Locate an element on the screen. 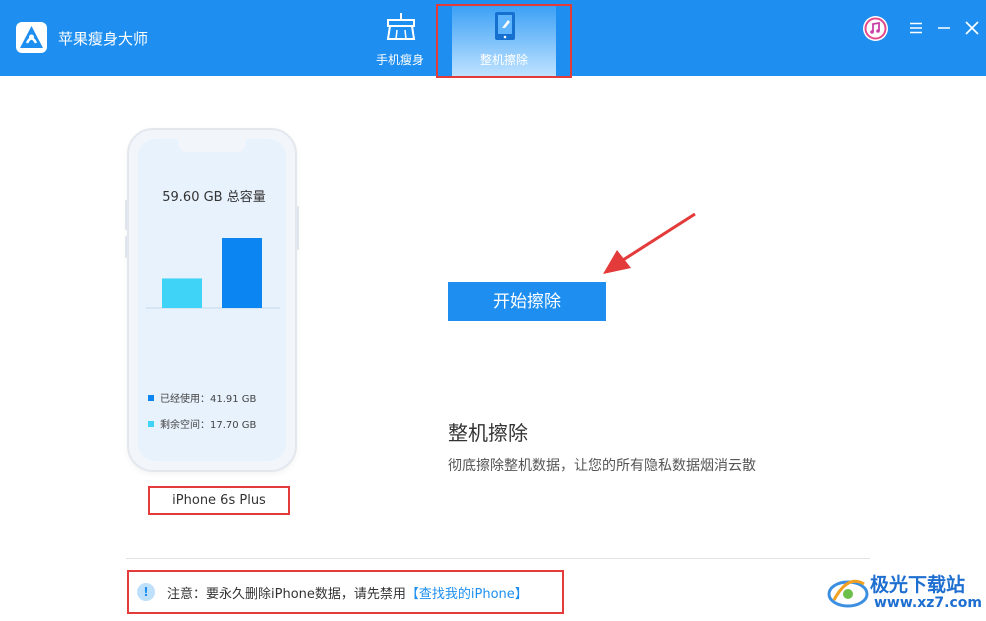 This screenshot has height=621, width=986. divider is located at coordinates (498, 558).